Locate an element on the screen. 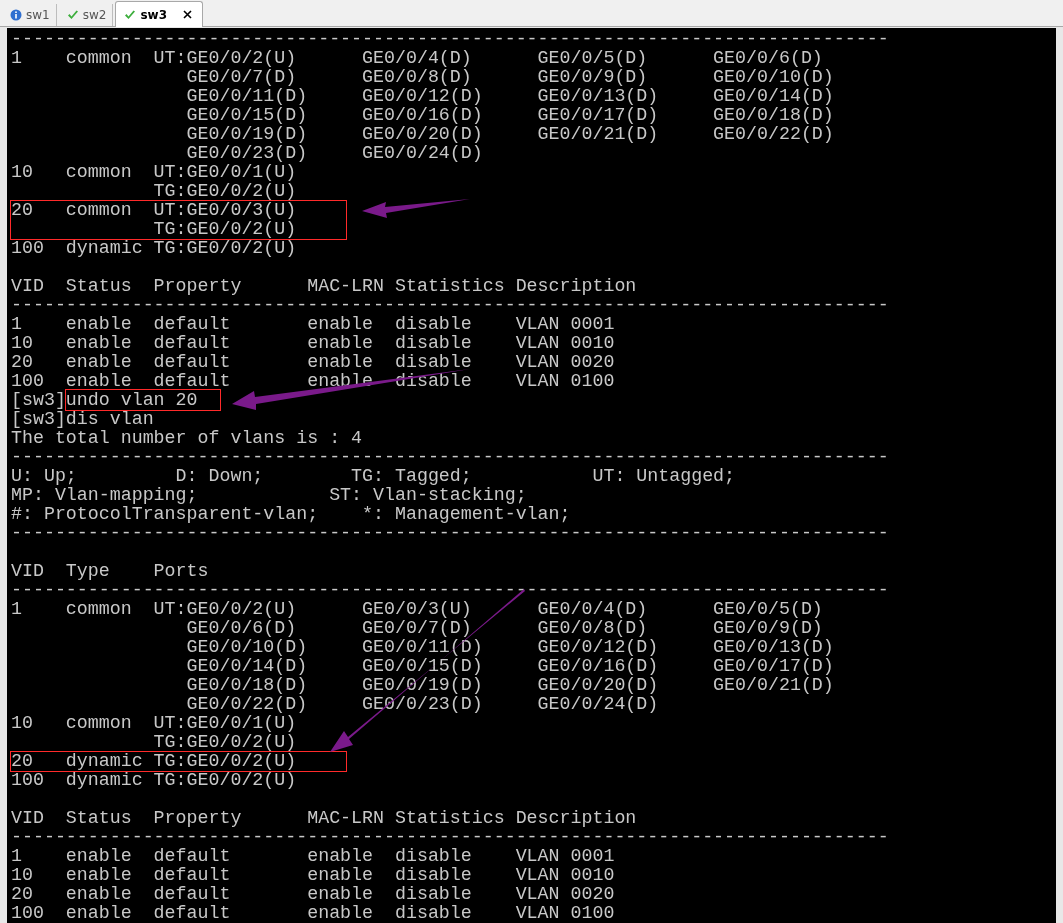 Image resolution: width=1063 pixels, height=923 pixels. output-line: 20 common UT:GE0/0/3(U) is located at coordinates (154, 210).